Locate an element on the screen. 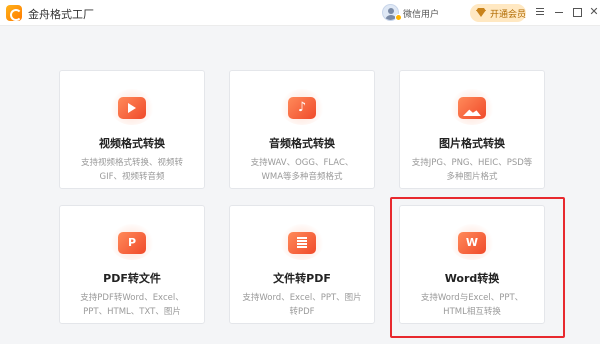 The height and width of the screenshot is (344, 600). card-description: 支持Word、Excel、PPT、图片转PDF is located at coordinates (302, 305).